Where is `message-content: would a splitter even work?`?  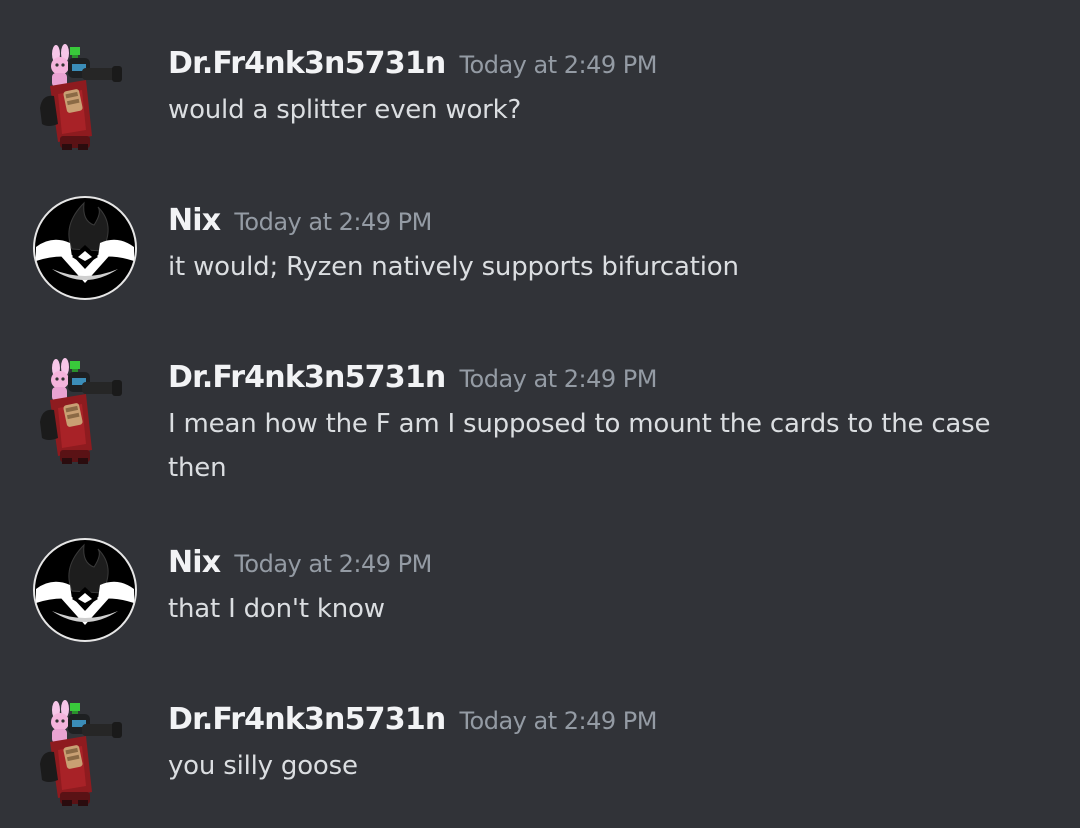
message-content: would a splitter even work? is located at coordinates (345, 110).